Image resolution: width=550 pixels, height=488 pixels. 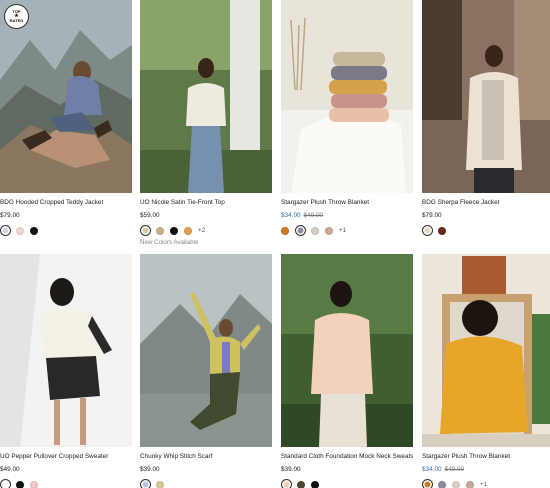 I want to click on badge-rated-text: RATED, so click(x=16, y=20).